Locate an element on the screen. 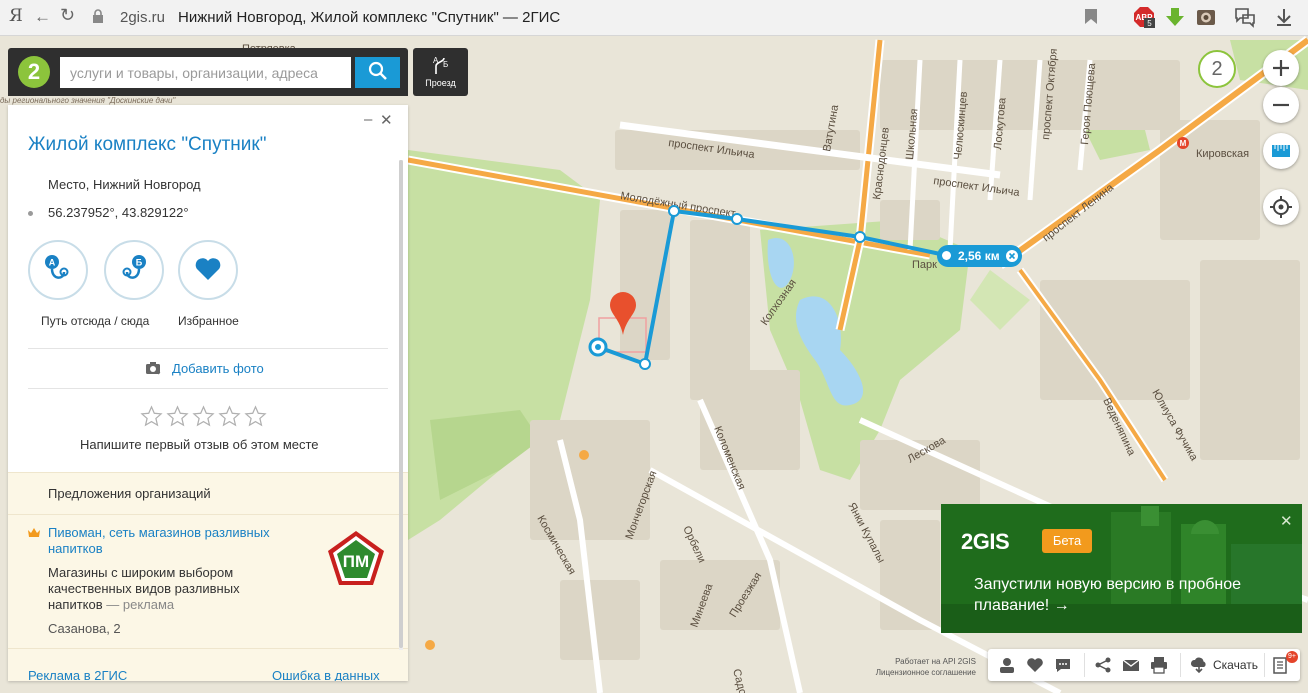  adblock-extension-icon: ABP5 is located at coordinates (1144, 17).